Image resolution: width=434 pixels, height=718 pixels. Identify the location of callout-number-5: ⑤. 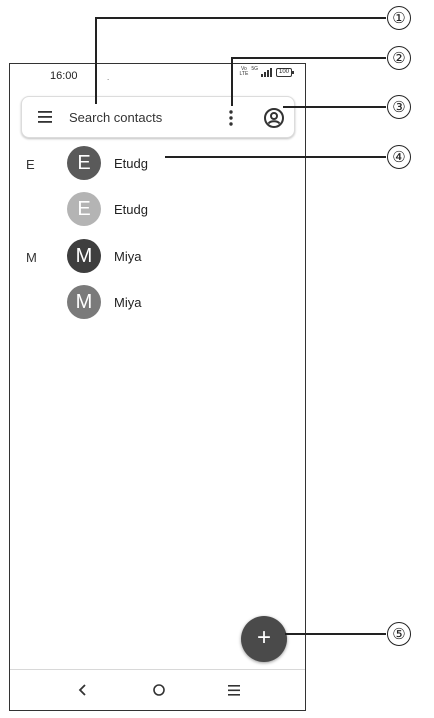
(399, 634).